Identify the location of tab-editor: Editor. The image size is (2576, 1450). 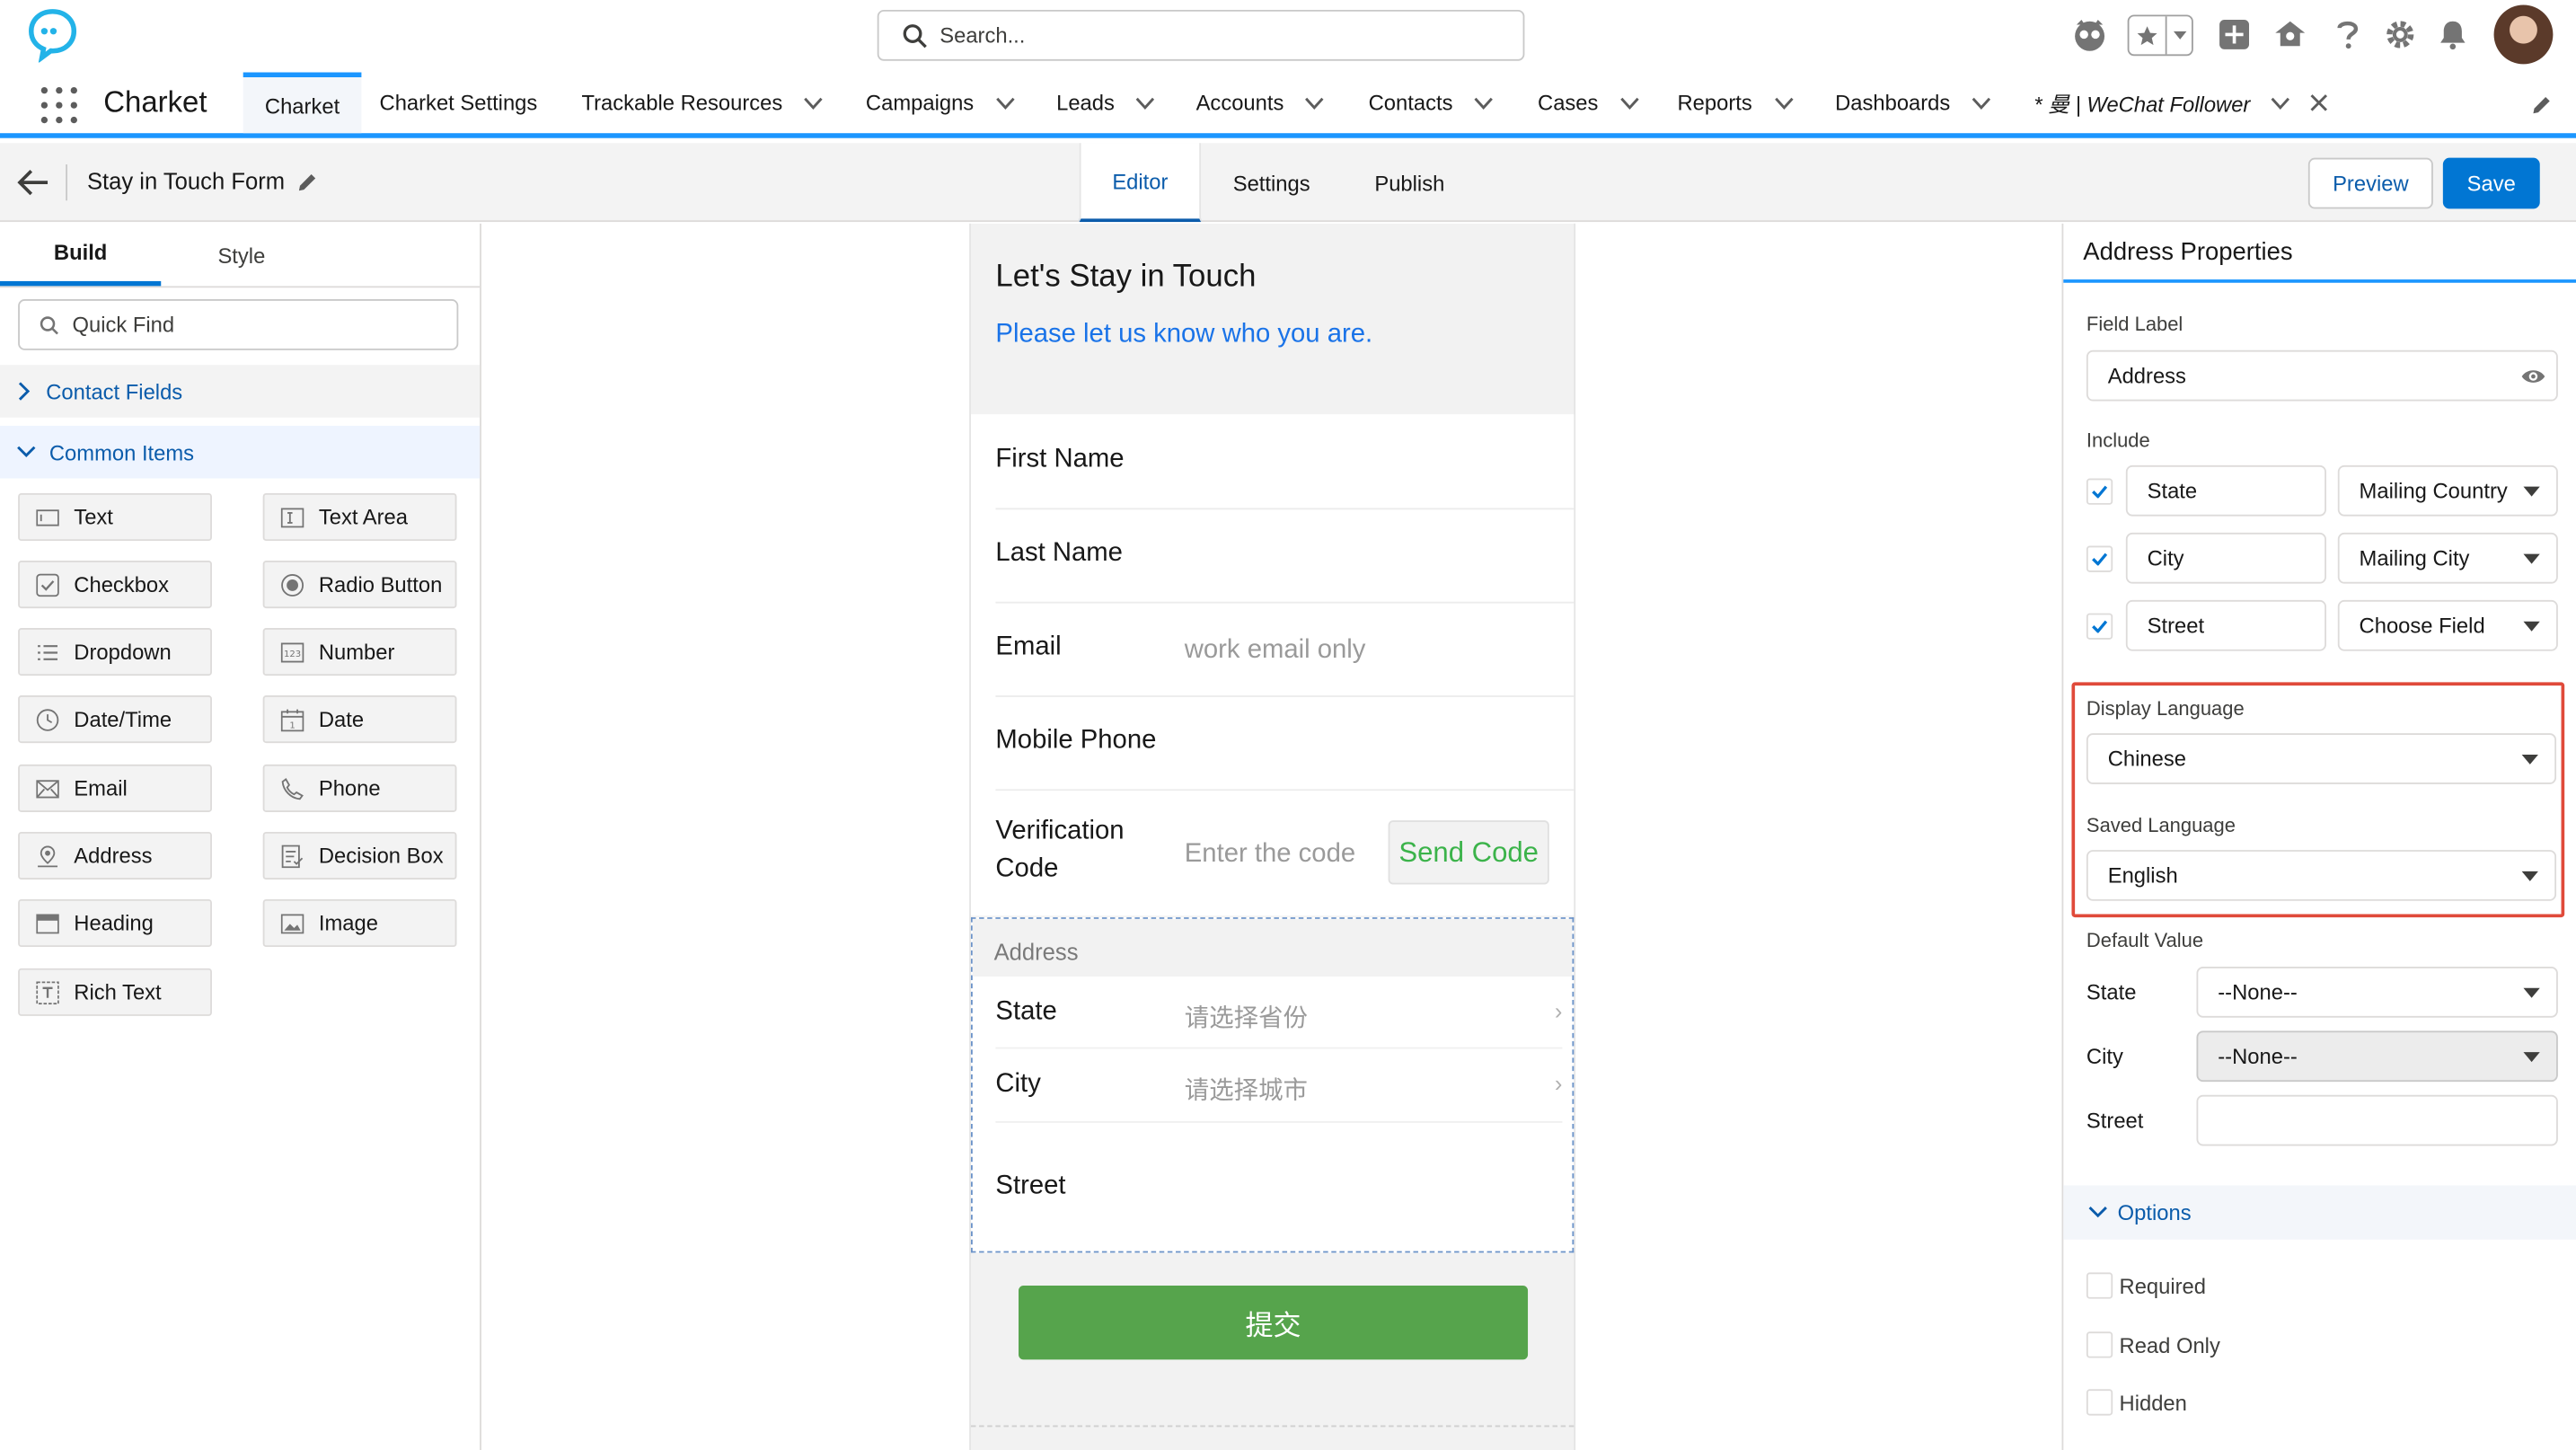
(1140, 183).